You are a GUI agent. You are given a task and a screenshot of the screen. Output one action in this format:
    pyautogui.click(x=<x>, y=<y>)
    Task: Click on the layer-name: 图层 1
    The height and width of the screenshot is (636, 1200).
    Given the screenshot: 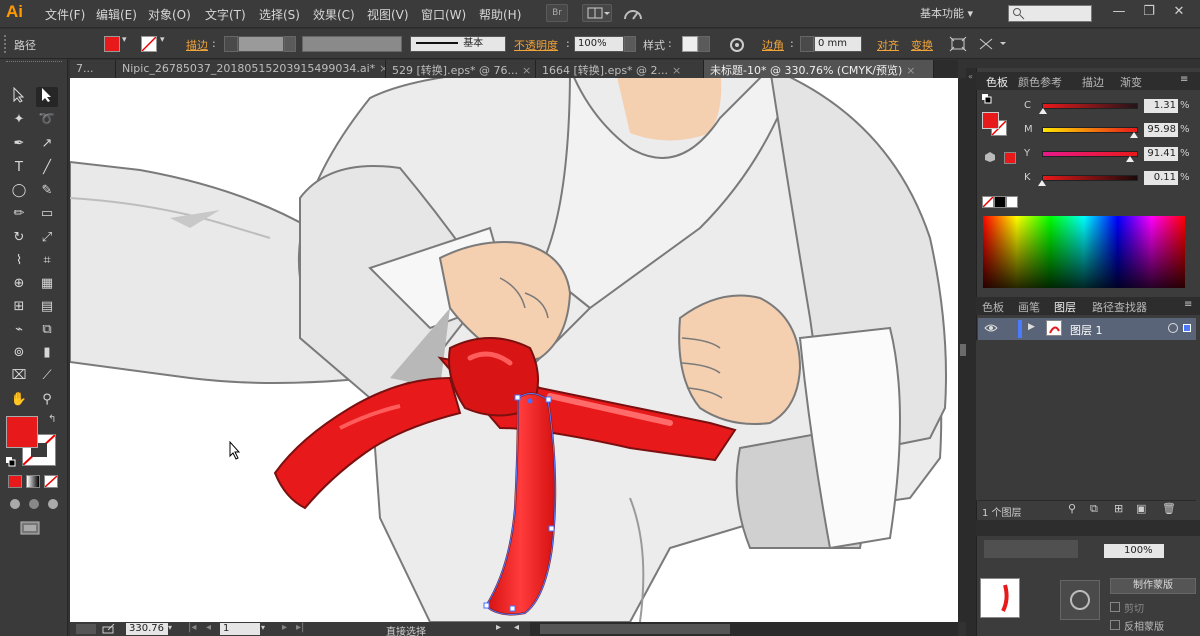 What is the action you would take?
    pyautogui.click(x=1086, y=330)
    